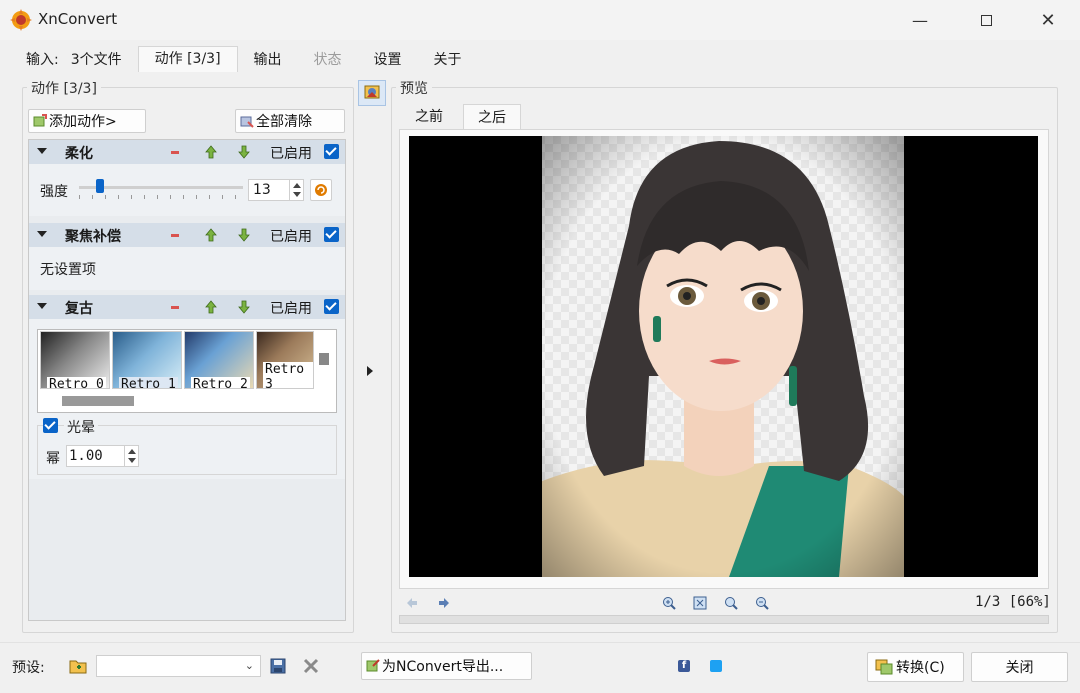 Image resolution: width=1080 pixels, height=693 pixels. I want to click on vignette-checkbox, so click(50, 425).